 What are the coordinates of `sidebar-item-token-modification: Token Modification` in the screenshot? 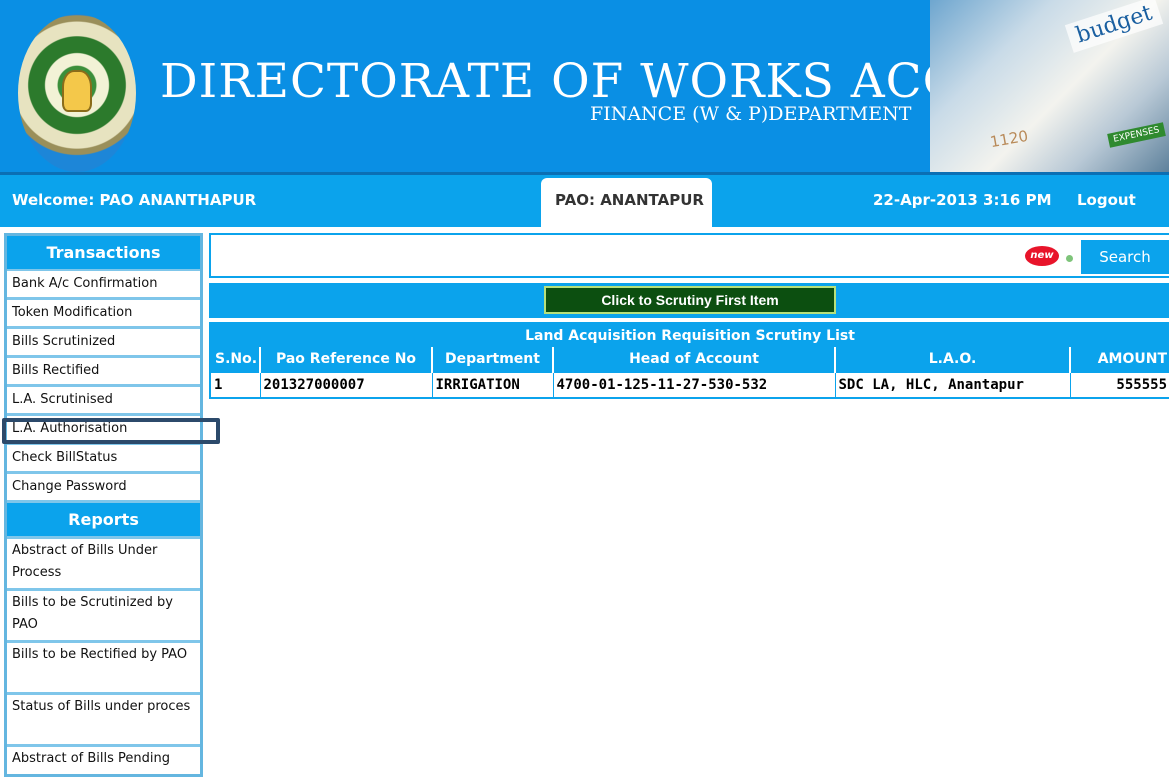 It's located at (103, 313).